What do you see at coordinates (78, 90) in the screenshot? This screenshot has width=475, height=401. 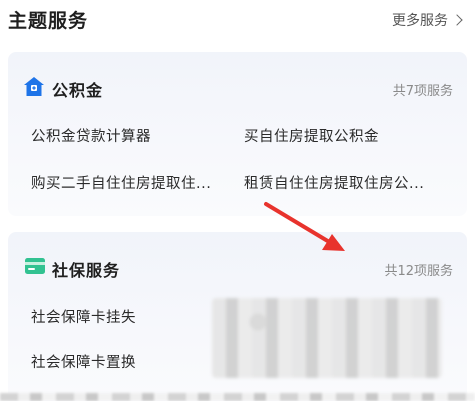 I see `housing-fund-title: 公积金` at bounding box center [78, 90].